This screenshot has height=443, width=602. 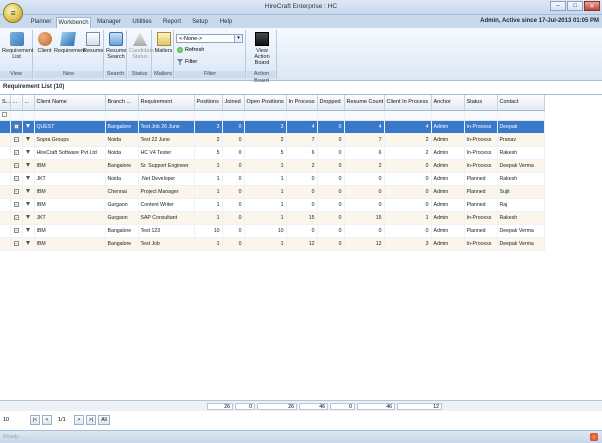 I want to click on column-header: Resume Count, so click(x=364, y=103).